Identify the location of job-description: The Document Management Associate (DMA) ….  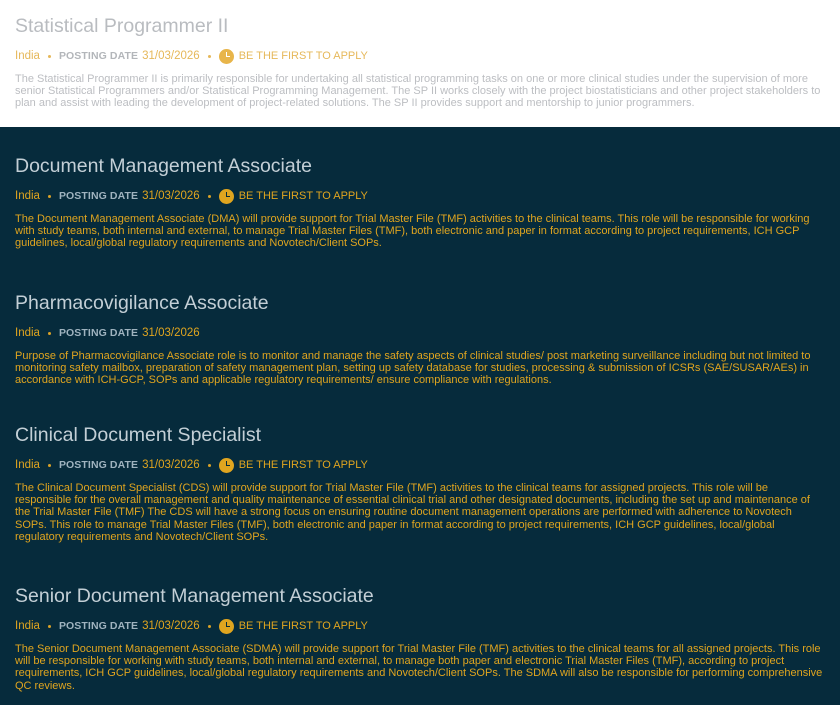
(412, 231).